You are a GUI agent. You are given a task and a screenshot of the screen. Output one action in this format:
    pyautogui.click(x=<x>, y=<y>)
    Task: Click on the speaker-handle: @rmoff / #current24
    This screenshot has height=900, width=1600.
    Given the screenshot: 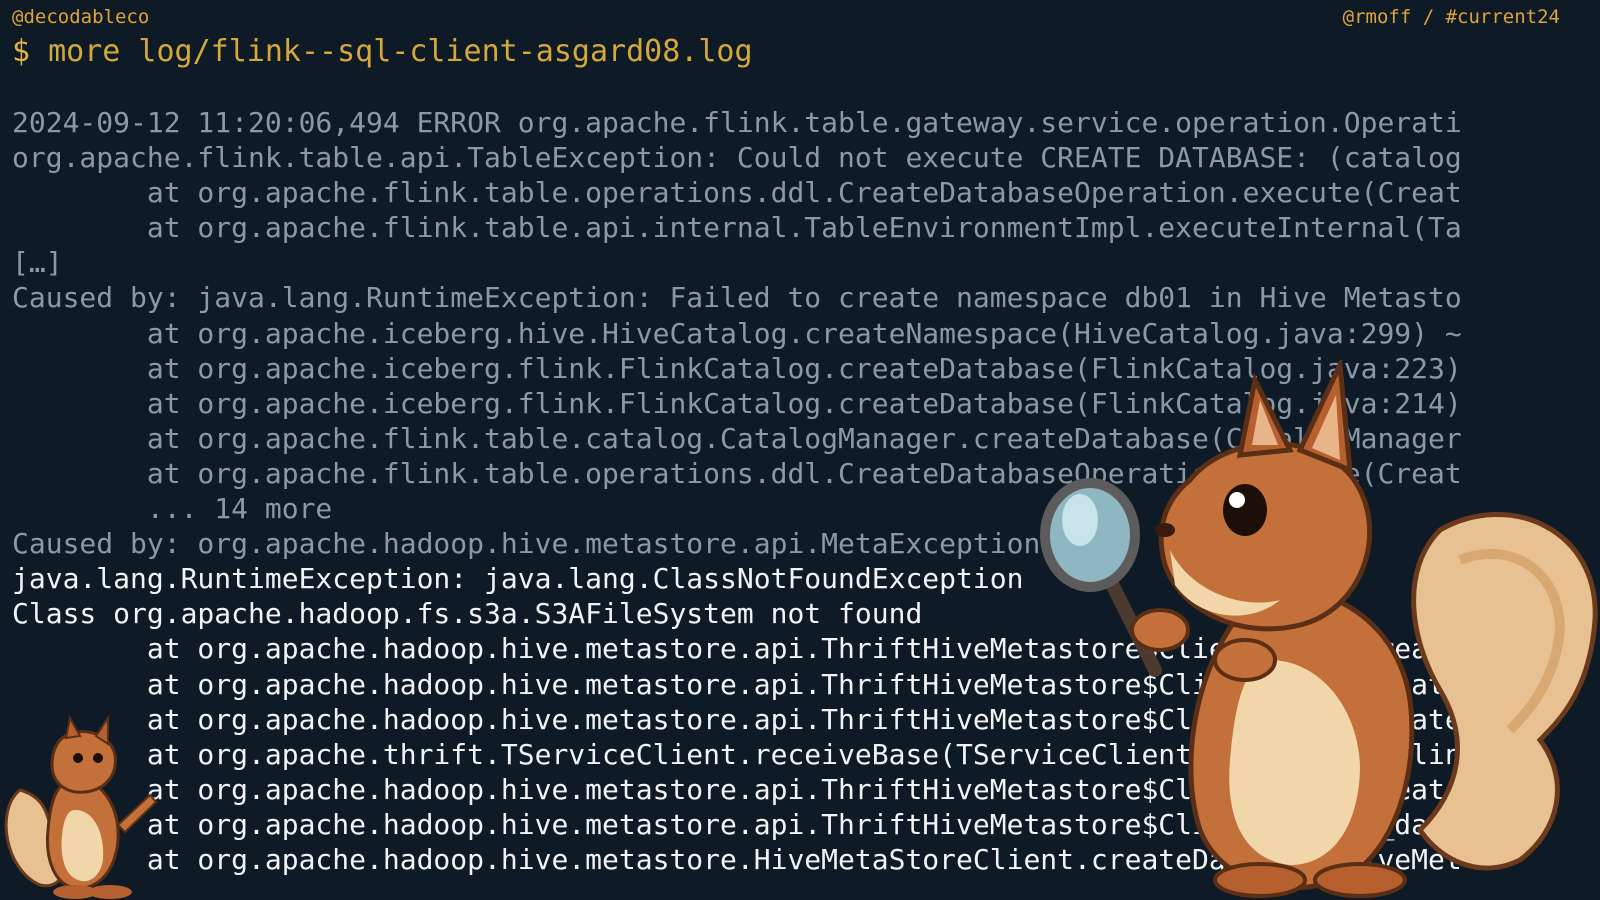 What is the action you would take?
    pyautogui.click(x=1451, y=17)
    